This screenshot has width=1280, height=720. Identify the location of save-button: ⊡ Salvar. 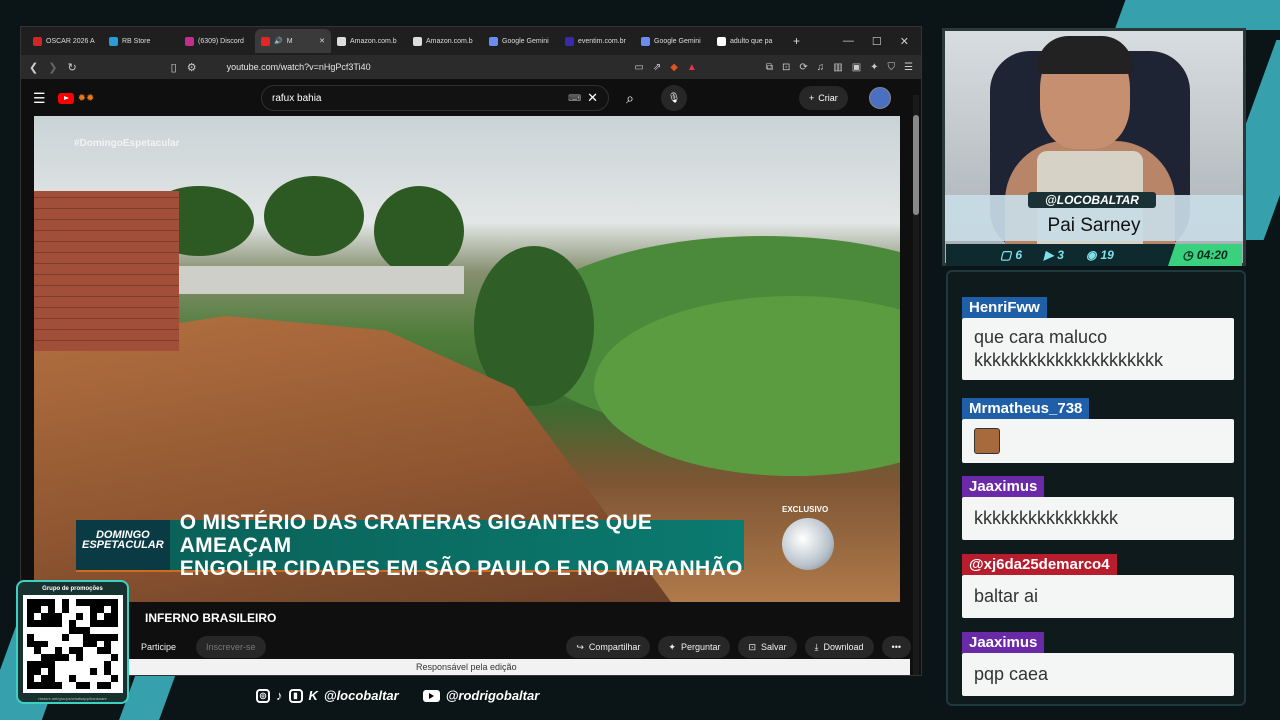
(767, 647).